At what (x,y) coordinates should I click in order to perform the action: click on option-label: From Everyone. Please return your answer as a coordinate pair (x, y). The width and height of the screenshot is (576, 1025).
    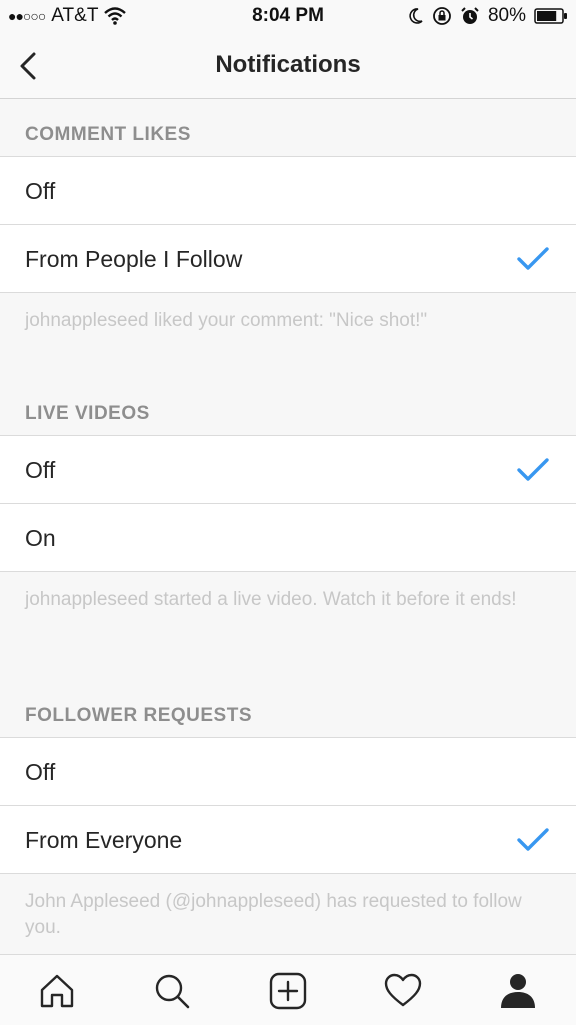
    Looking at the image, I should click on (104, 840).